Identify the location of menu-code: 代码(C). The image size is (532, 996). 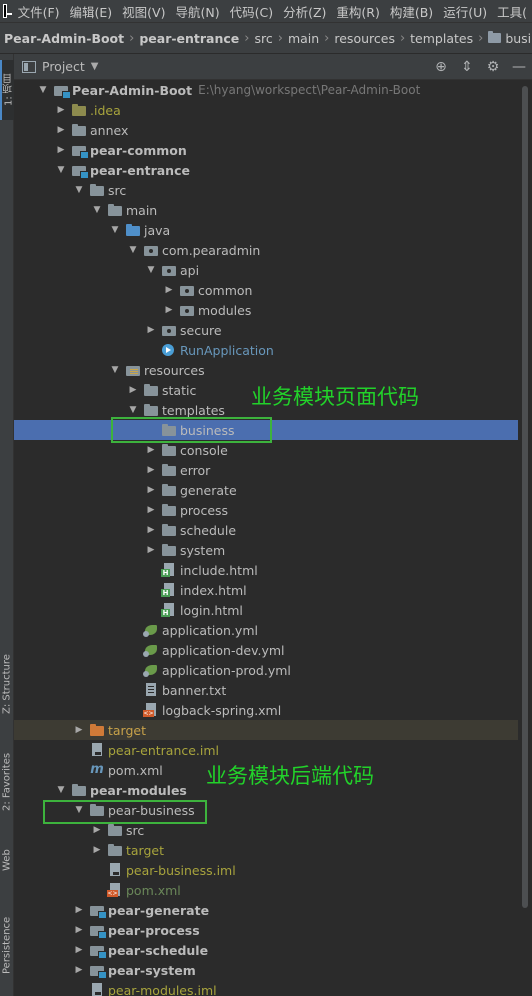
(251, 11).